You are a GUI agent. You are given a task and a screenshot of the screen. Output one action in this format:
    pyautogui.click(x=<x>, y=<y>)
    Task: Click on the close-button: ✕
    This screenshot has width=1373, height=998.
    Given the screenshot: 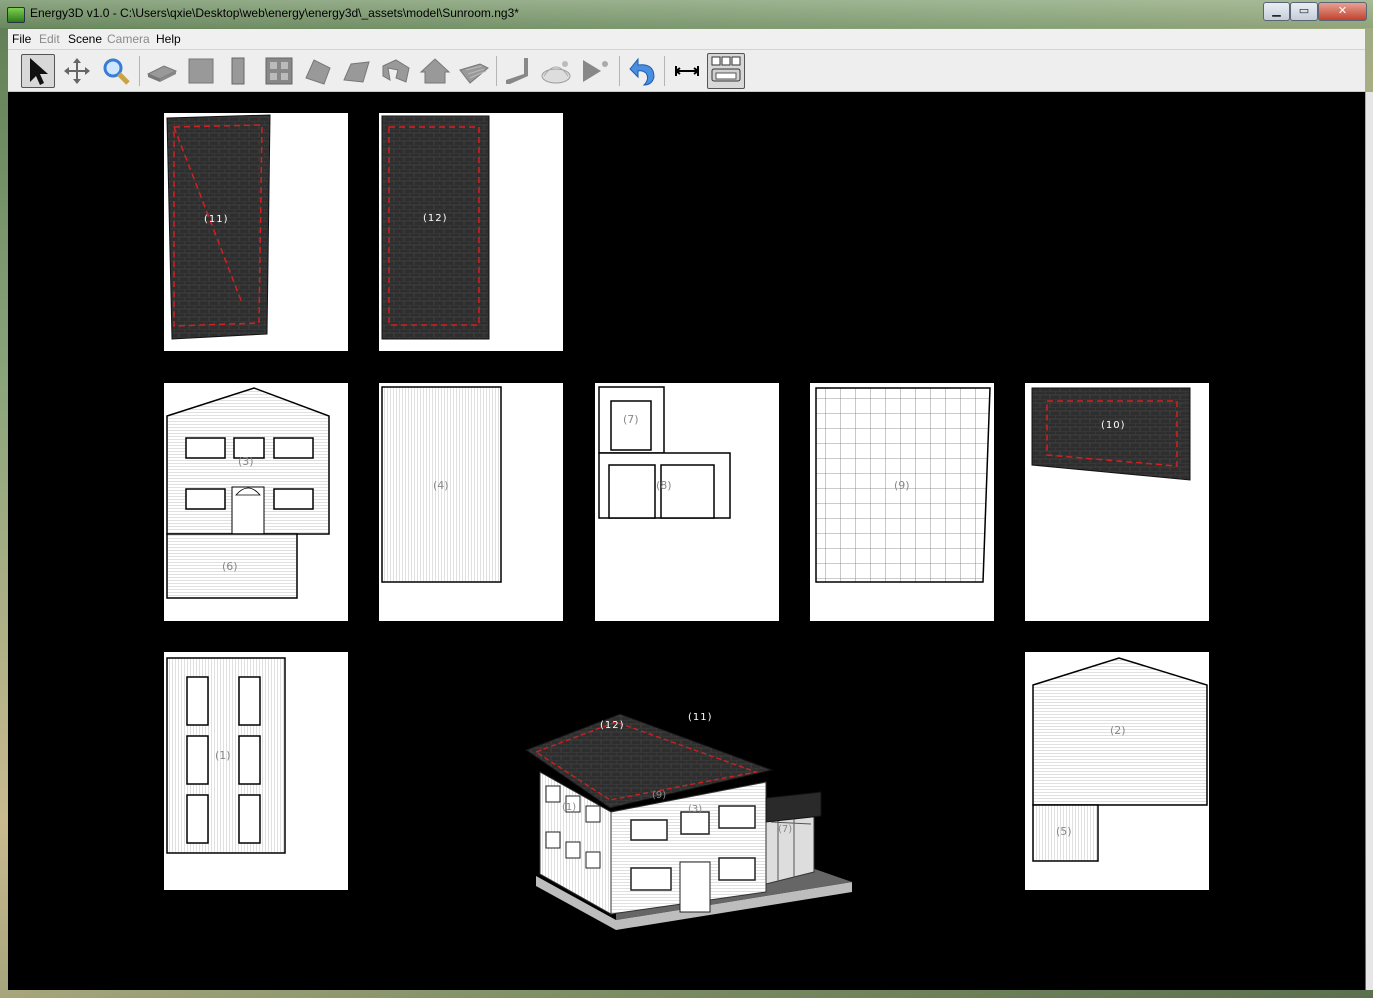 What is the action you would take?
    pyautogui.click(x=1342, y=11)
    